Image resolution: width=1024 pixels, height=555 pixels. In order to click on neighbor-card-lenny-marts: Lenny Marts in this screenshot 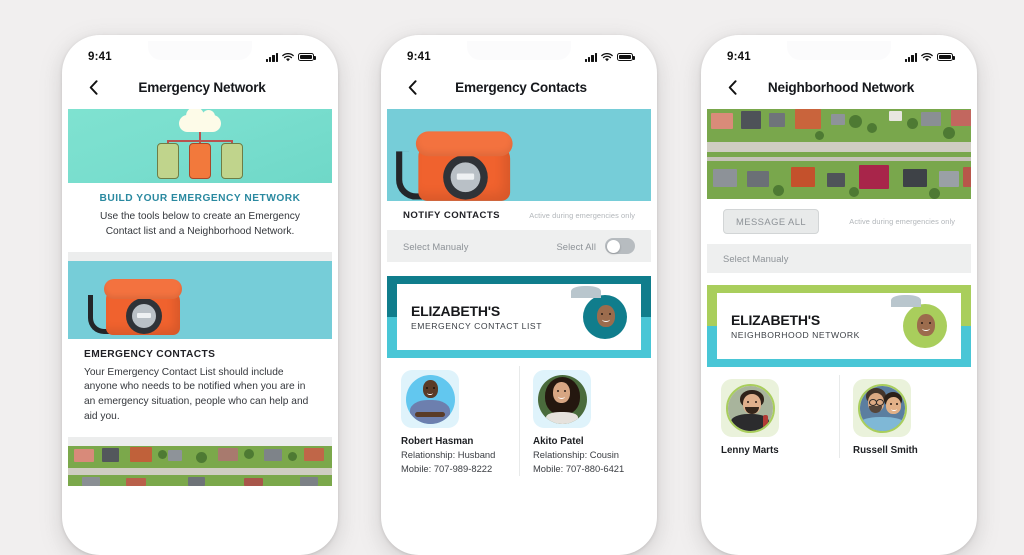, I will do `click(773, 412)`.